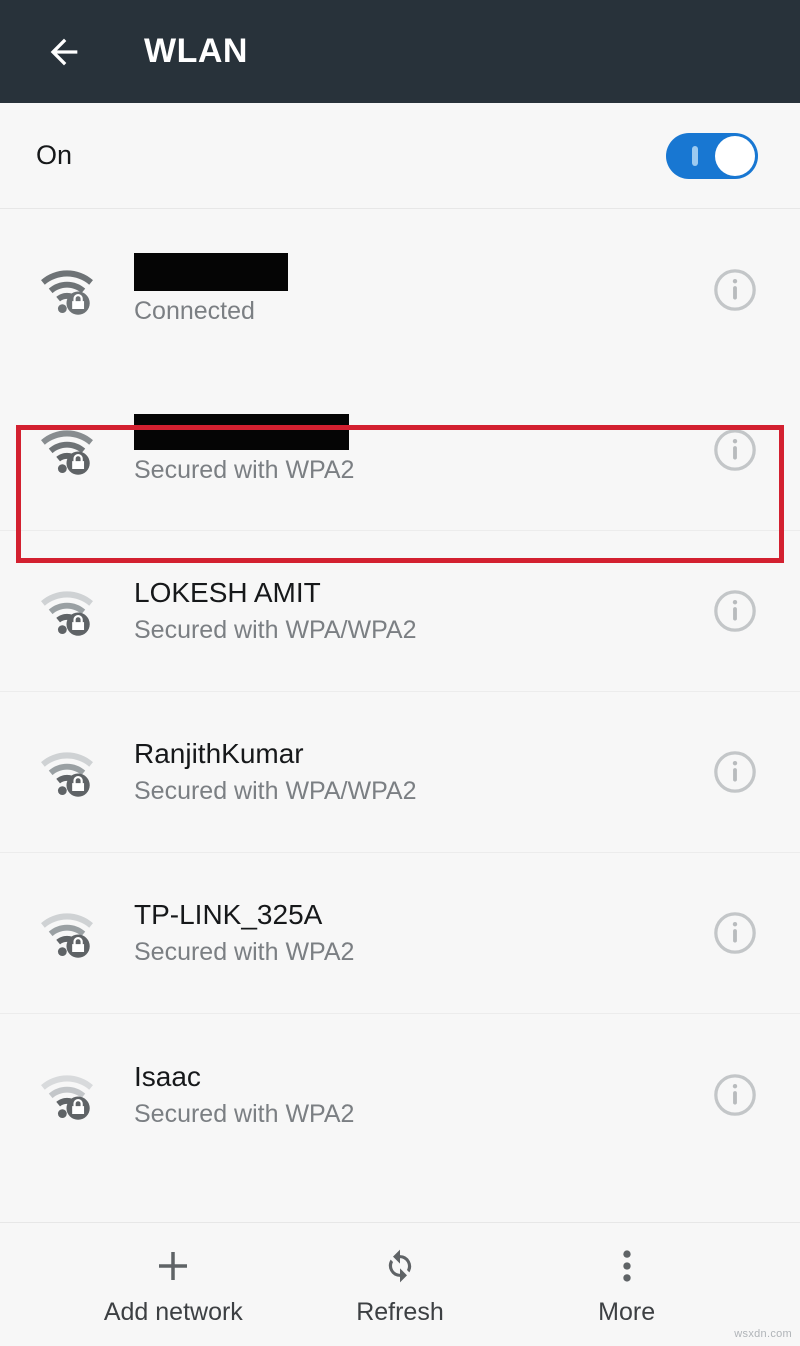 The width and height of the screenshot is (800, 1346). I want to click on network-text-block: Secured with WPA2, so click(413, 450).